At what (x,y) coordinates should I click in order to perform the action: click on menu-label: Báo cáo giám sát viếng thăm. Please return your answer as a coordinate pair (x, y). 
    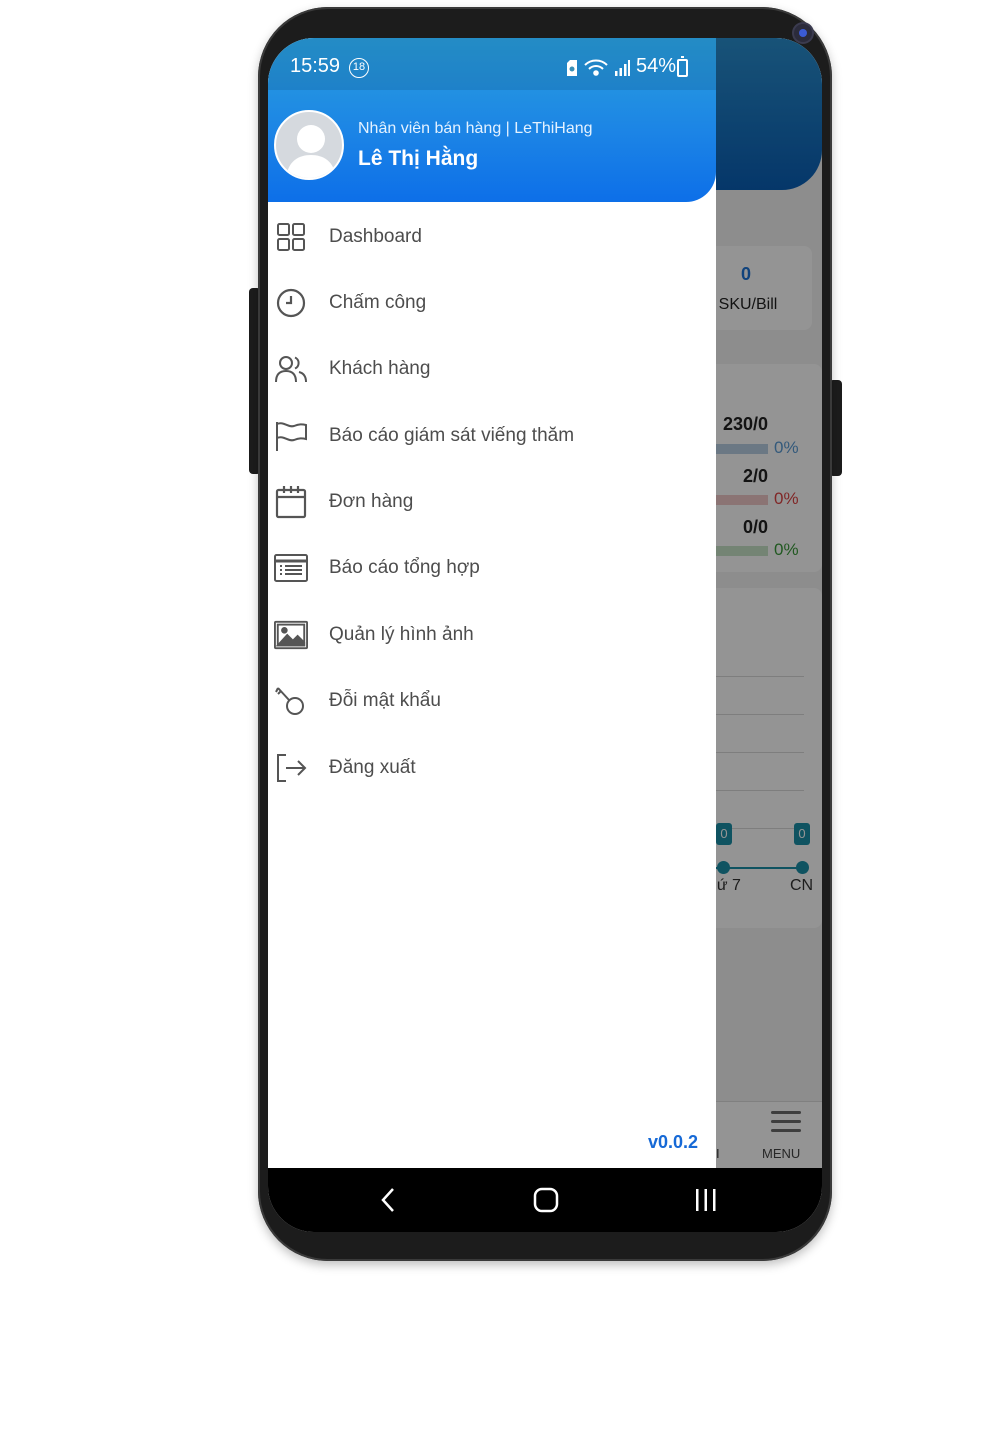
    Looking at the image, I should click on (452, 435).